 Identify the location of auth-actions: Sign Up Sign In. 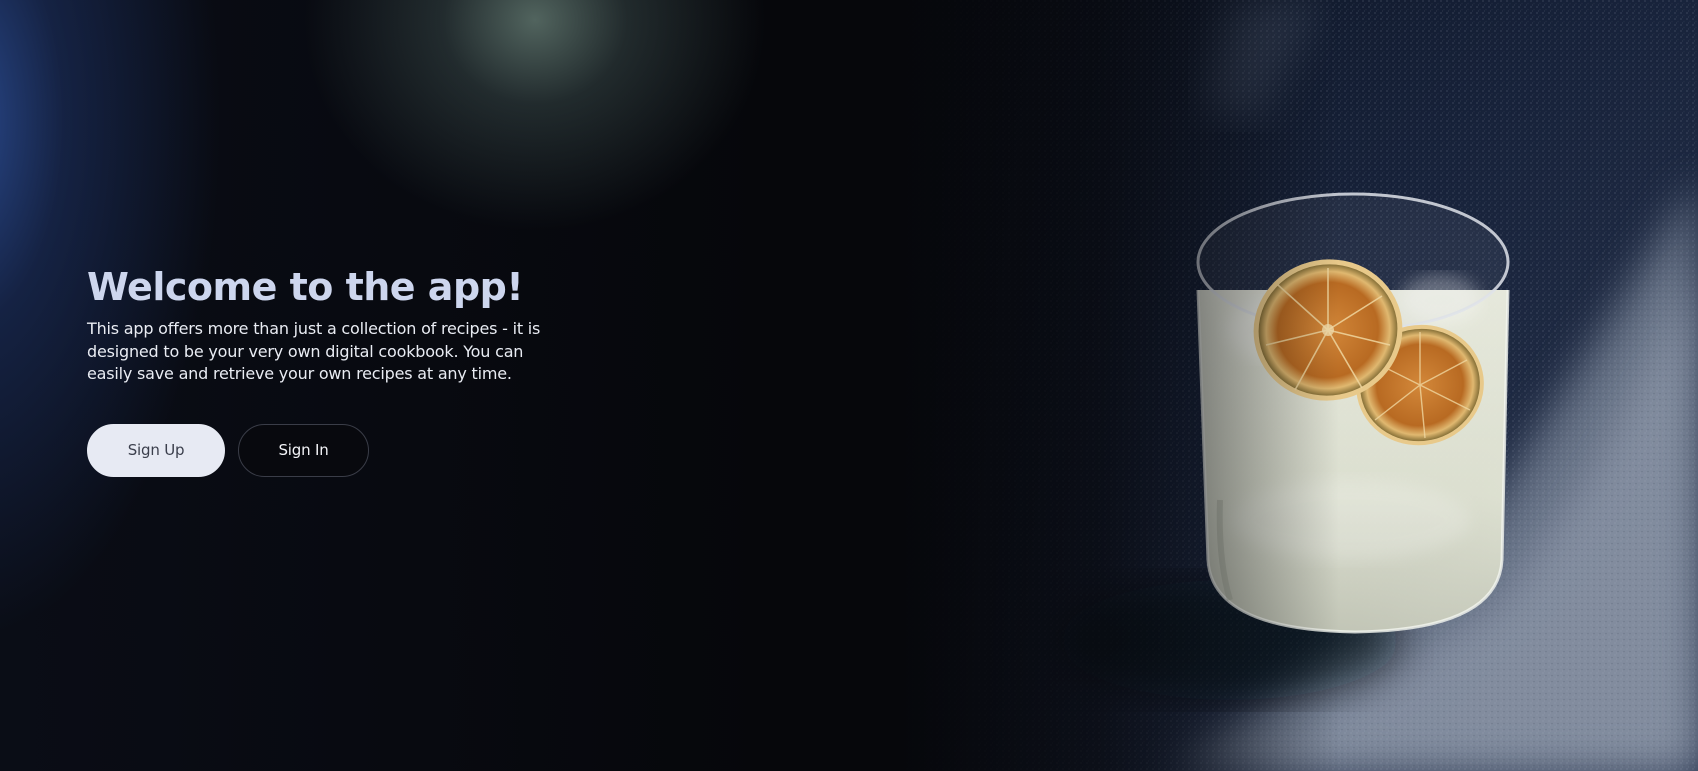
(322, 450).